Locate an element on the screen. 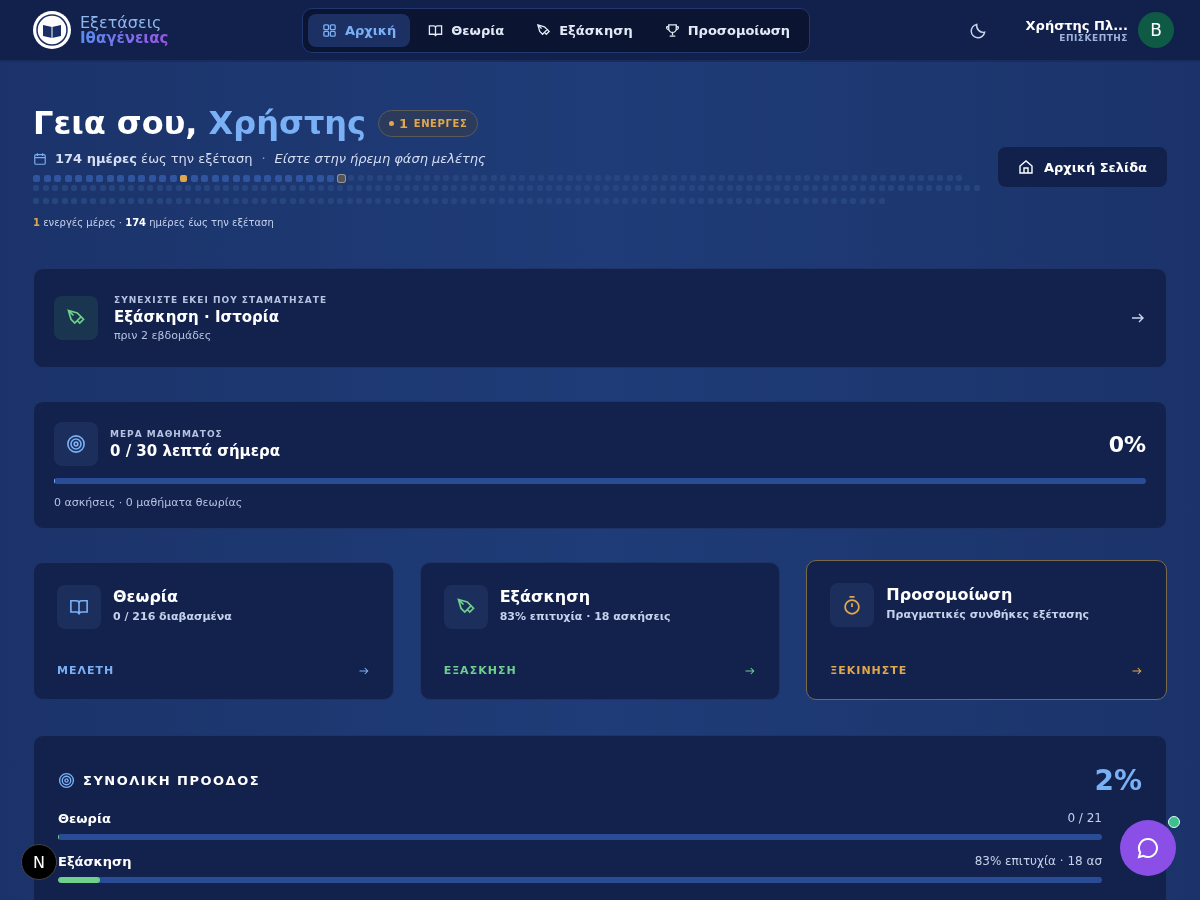  dev-badge: N is located at coordinates (39, 862).